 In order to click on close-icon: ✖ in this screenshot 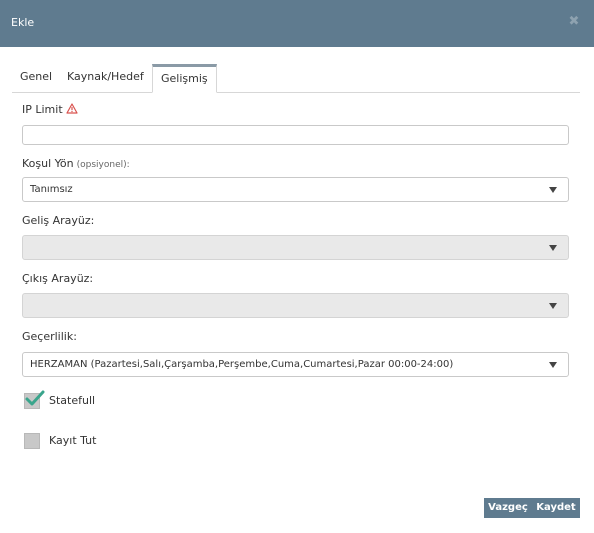, I will do `click(574, 22)`.